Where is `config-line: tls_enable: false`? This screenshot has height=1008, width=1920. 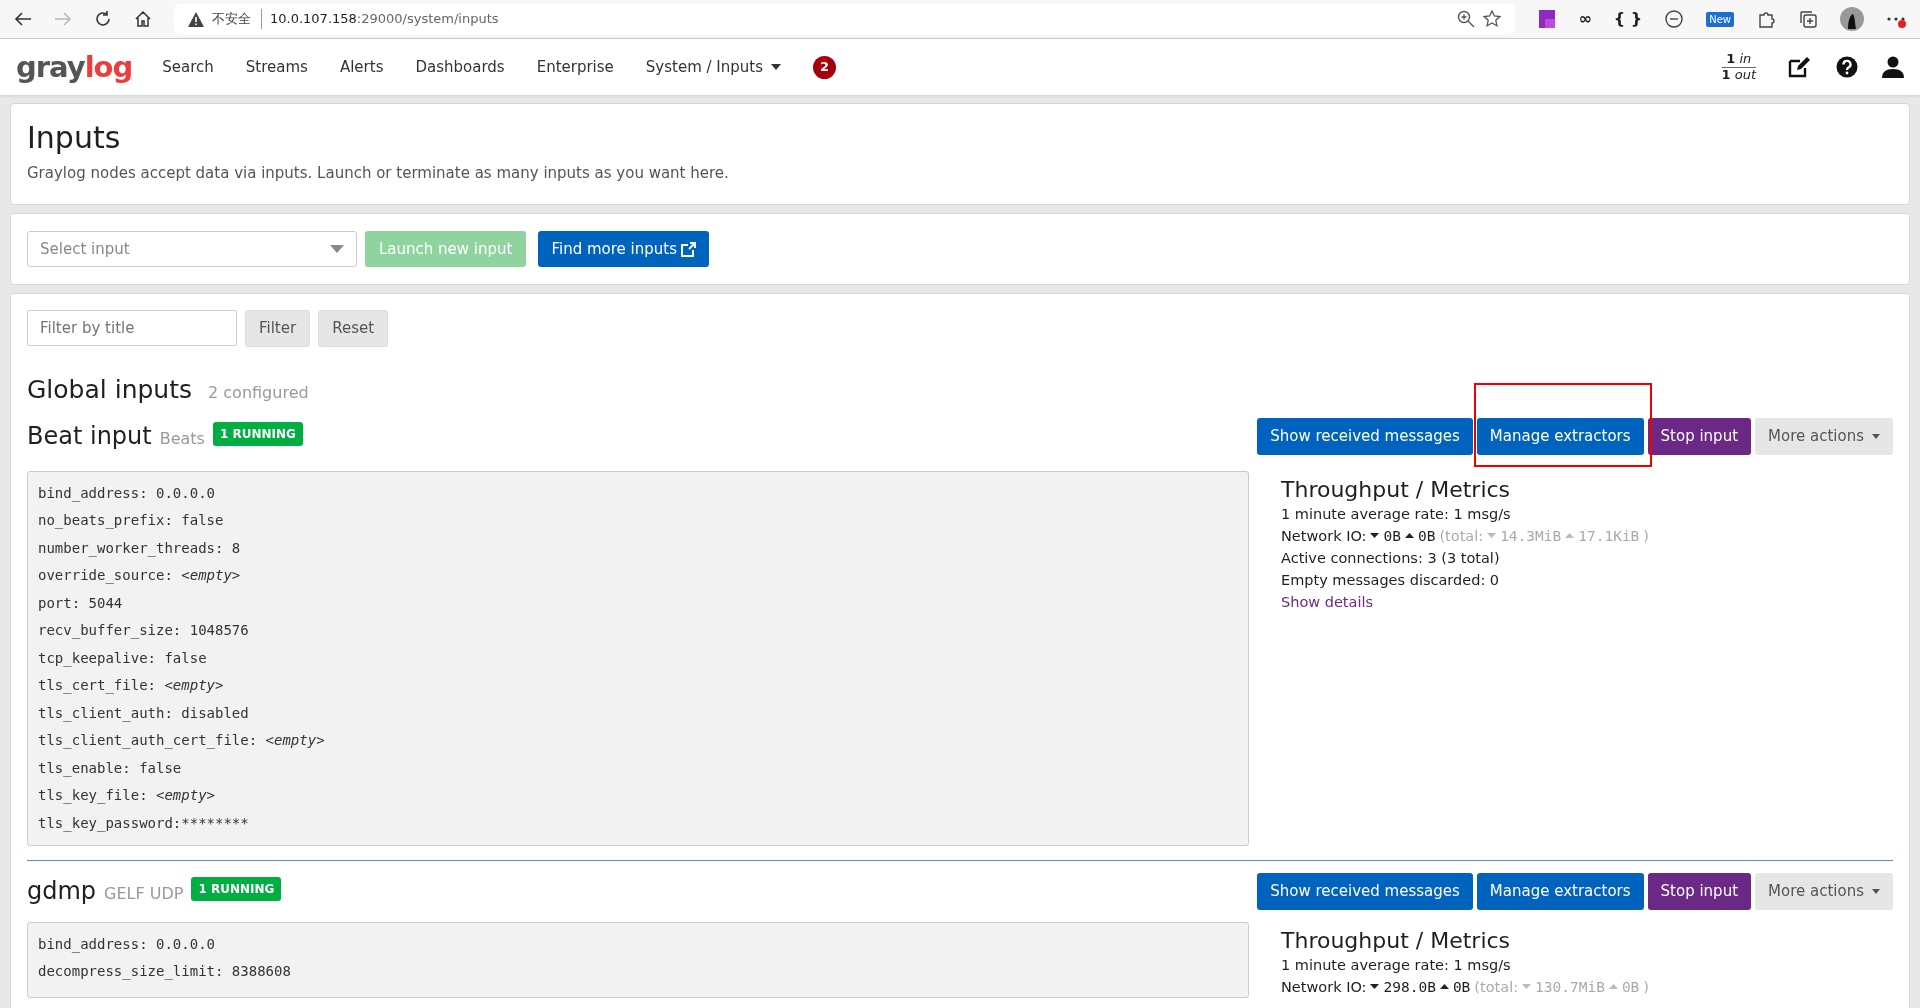
config-line: tls_enable: false is located at coordinates (110, 768).